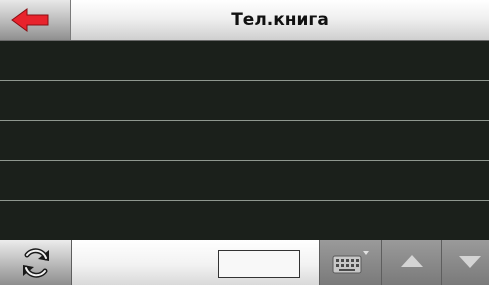 Image resolution: width=489 pixels, height=285 pixels. What do you see at coordinates (412, 262) in the screenshot?
I see `scroll-up-button` at bounding box center [412, 262].